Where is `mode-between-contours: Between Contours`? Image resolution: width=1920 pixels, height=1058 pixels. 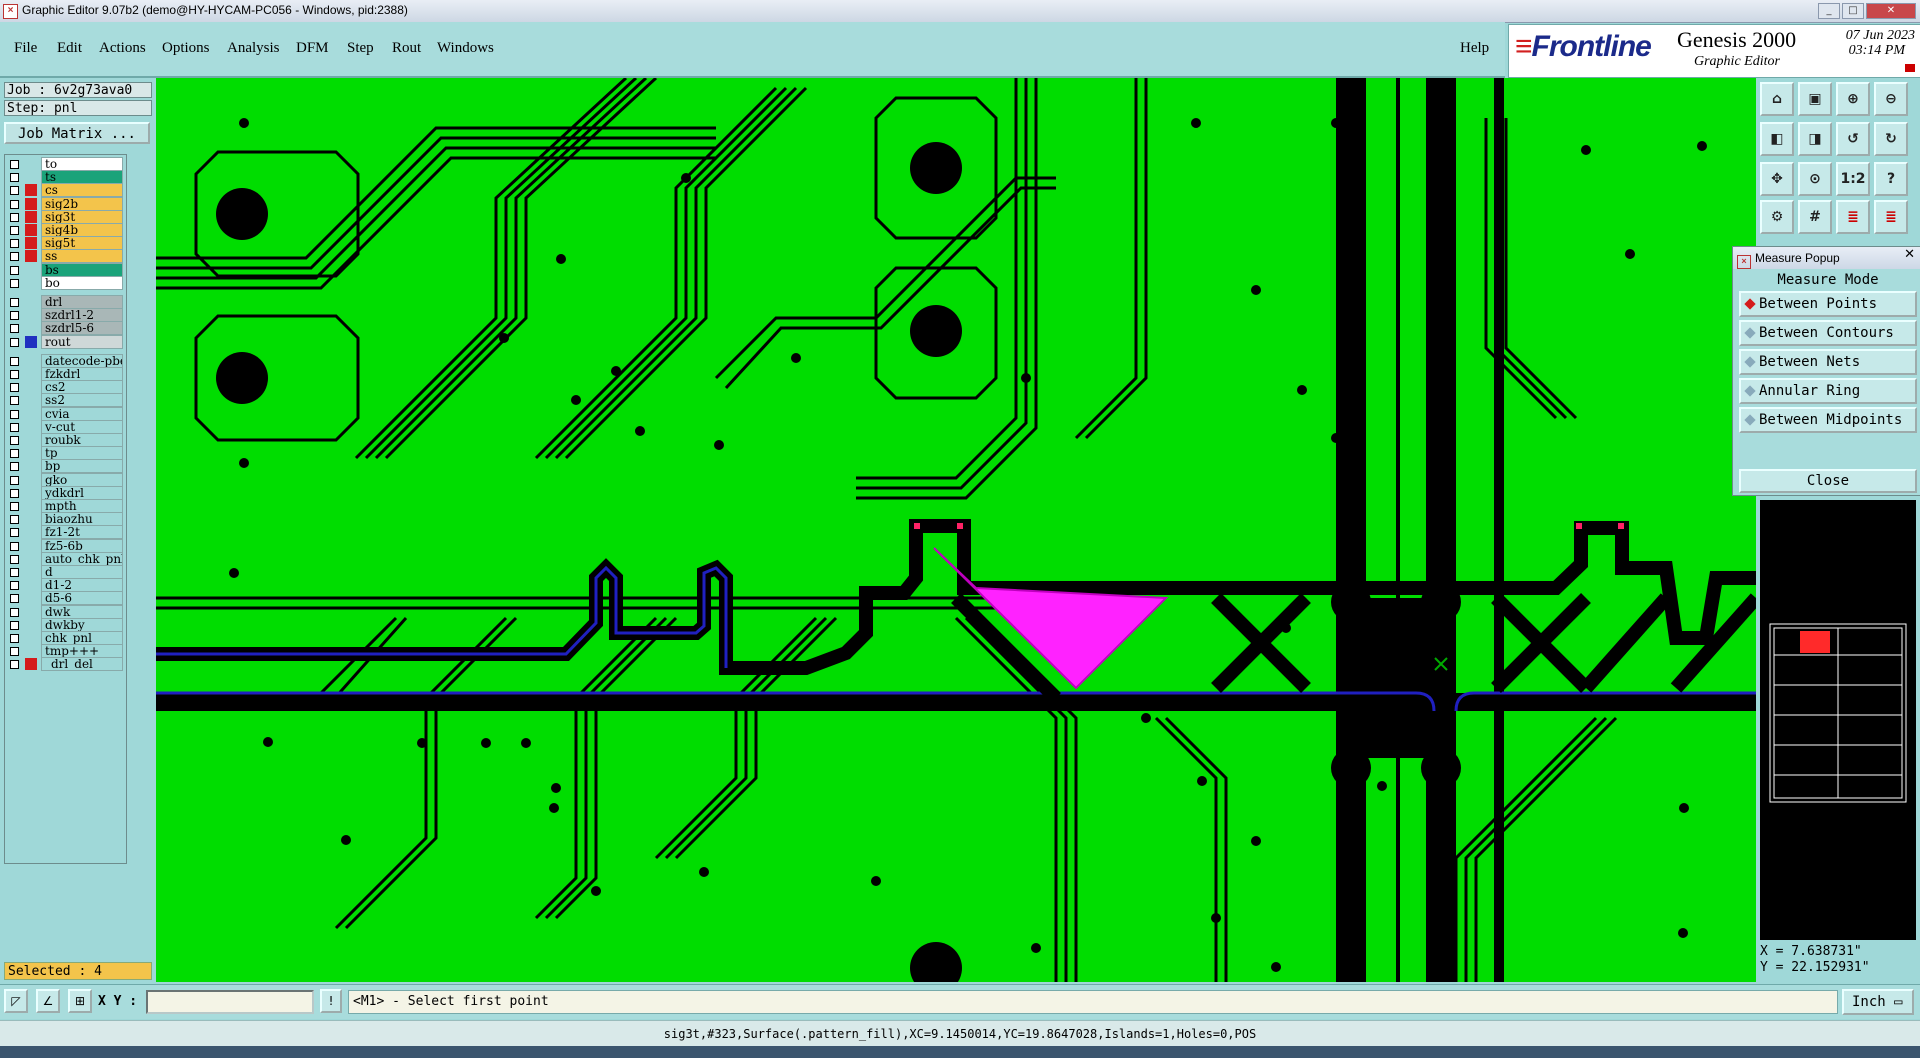
mode-between-contours: Between Contours is located at coordinates (1828, 333).